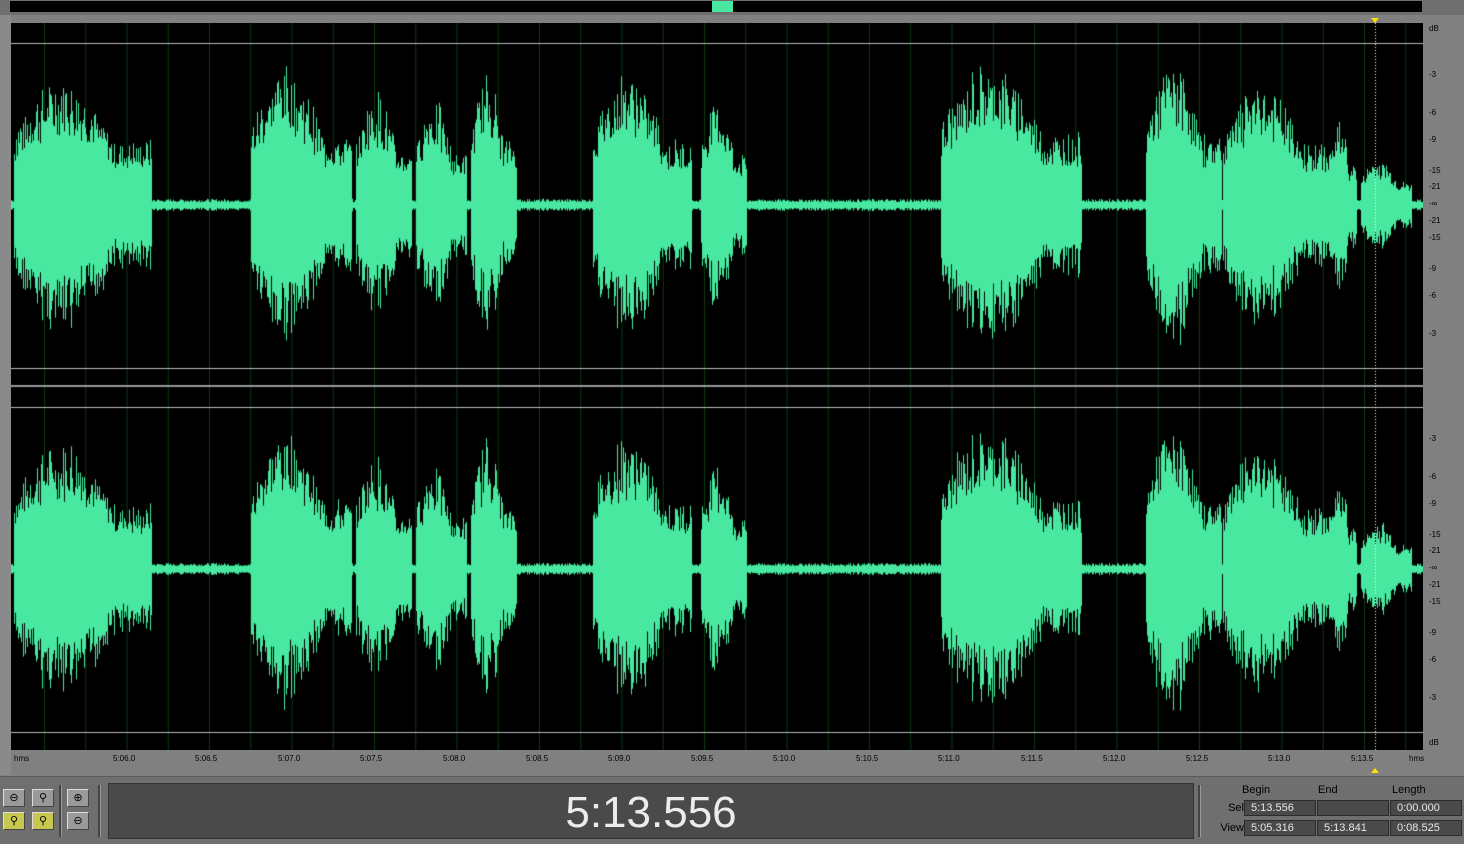  What do you see at coordinates (1417, 758) in the screenshot?
I see `time-unit-right: hms` at bounding box center [1417, 758].